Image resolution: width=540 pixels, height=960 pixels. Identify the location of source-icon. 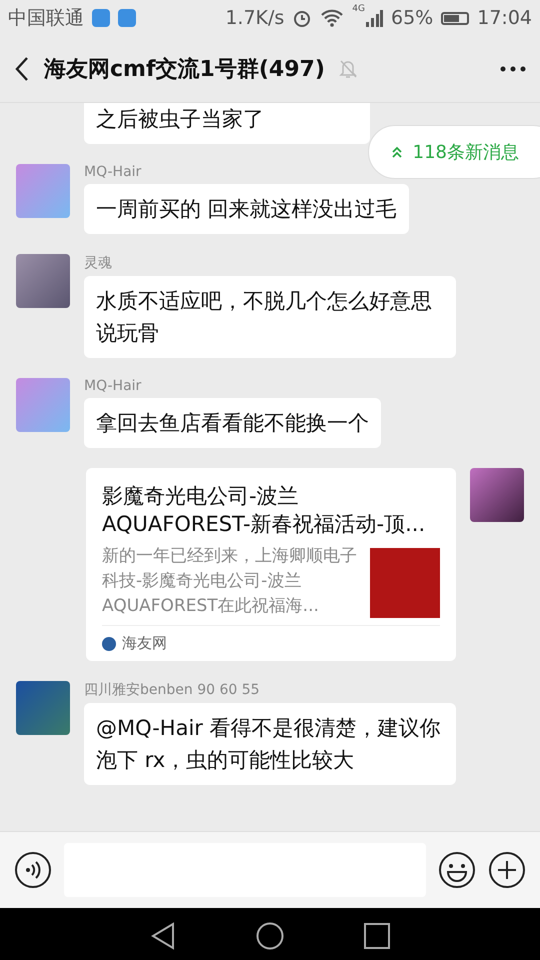
(109, 643).